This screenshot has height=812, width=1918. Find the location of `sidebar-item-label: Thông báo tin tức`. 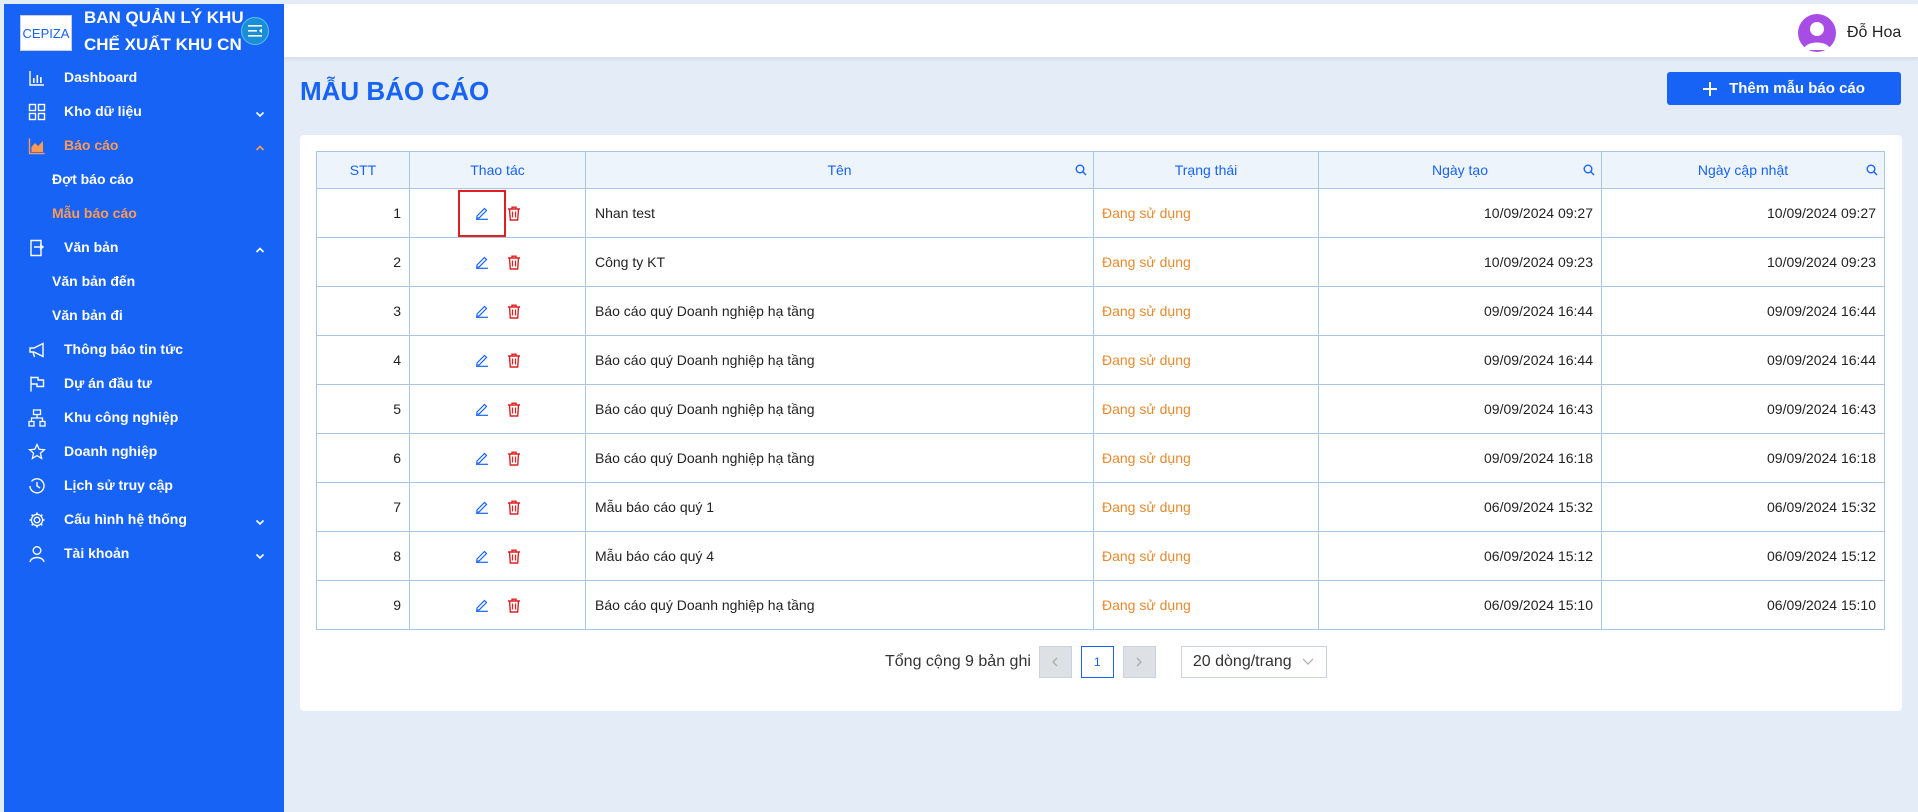

sidebar-item-label: Thông báo tin tức is located at coordinates (124, 349).